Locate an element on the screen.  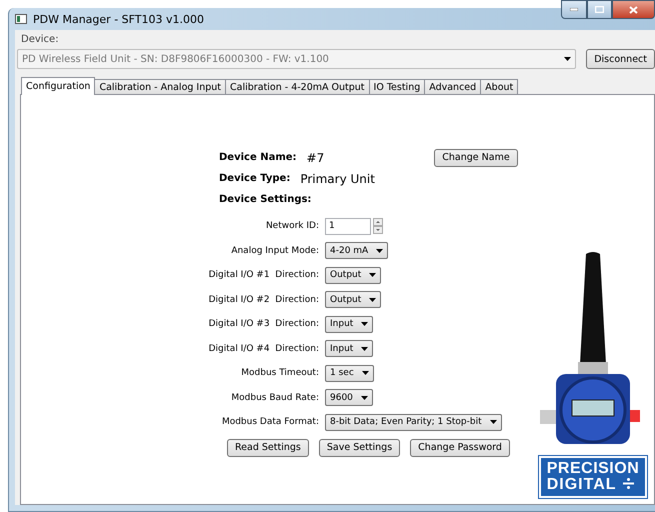
minimize-button is located at coordinates (574, 9).